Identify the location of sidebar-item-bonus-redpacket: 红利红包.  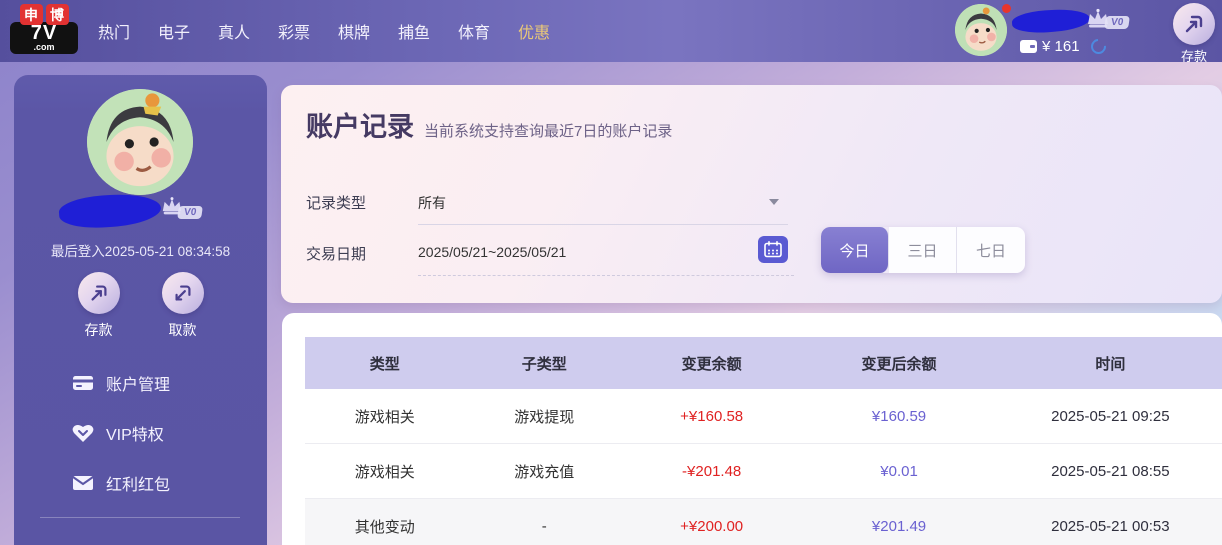
(121, 483).